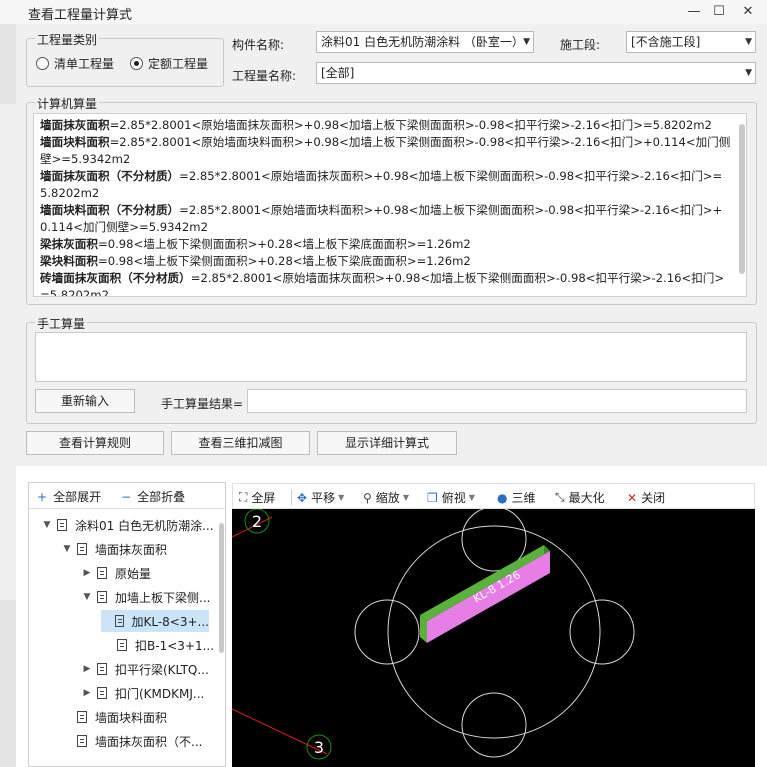  Describe the element at coordinates (748, 12) in the screenshot. I see `close-button: ✕` at that location.